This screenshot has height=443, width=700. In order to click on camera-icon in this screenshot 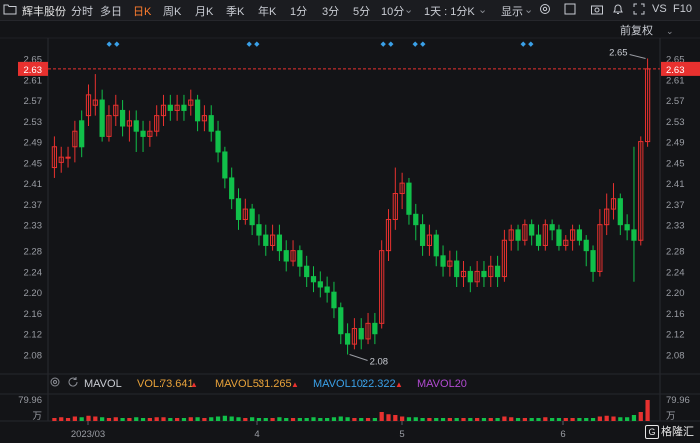, I will do `click(597, 9)`.